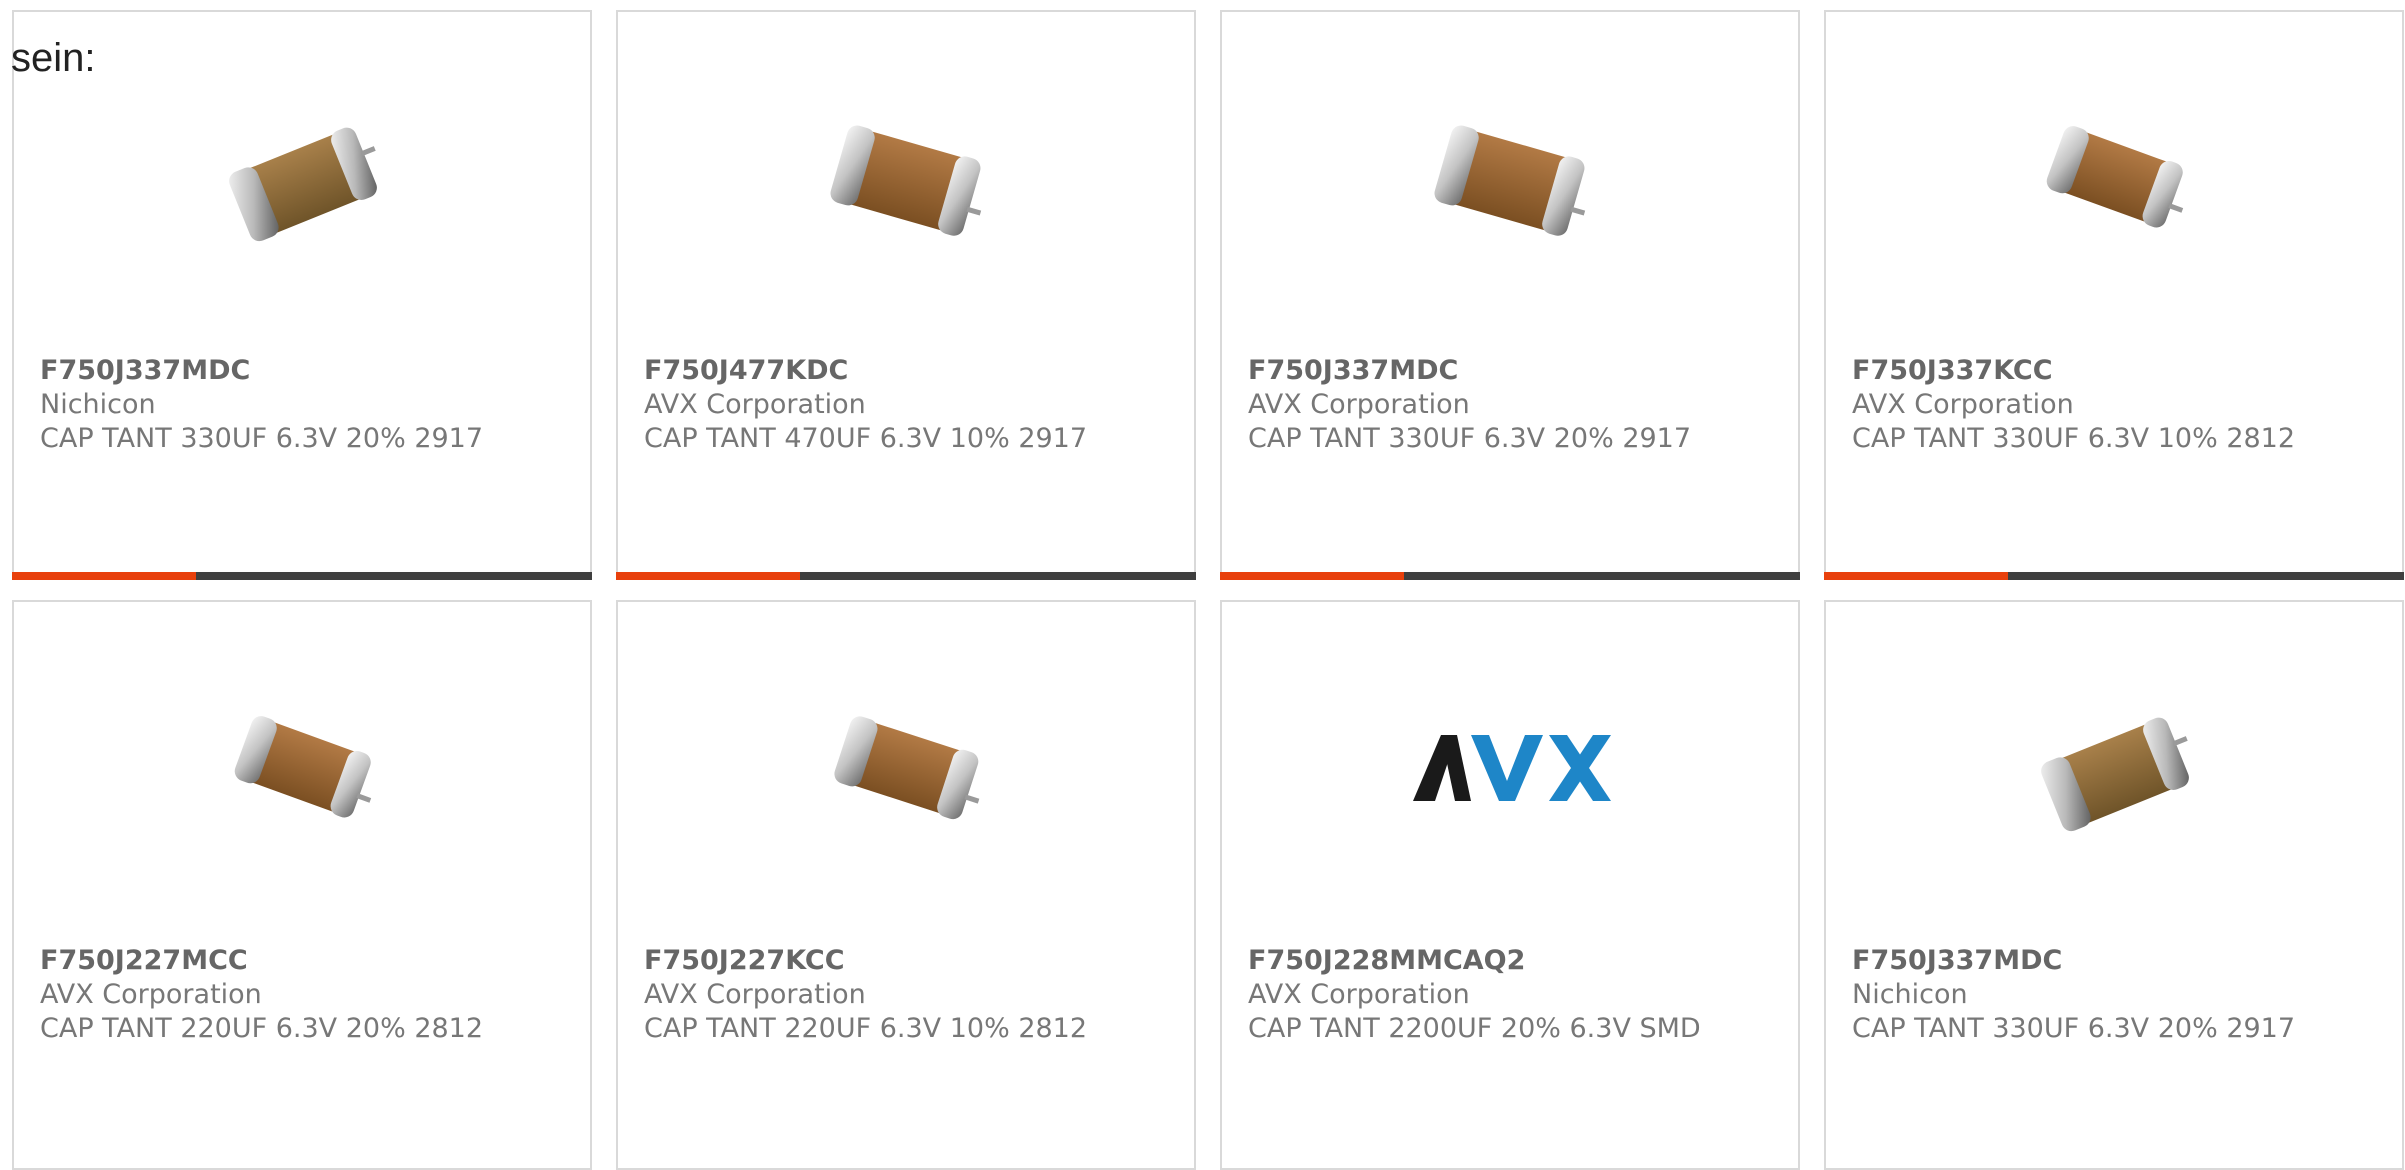 The width and height of the screenshot is (2405, 1170). Describe the element at coordinates (2074, 438) in the screenshot. I see `description: CAP TANT 330UF 6.3V 10% 2812` at that location.